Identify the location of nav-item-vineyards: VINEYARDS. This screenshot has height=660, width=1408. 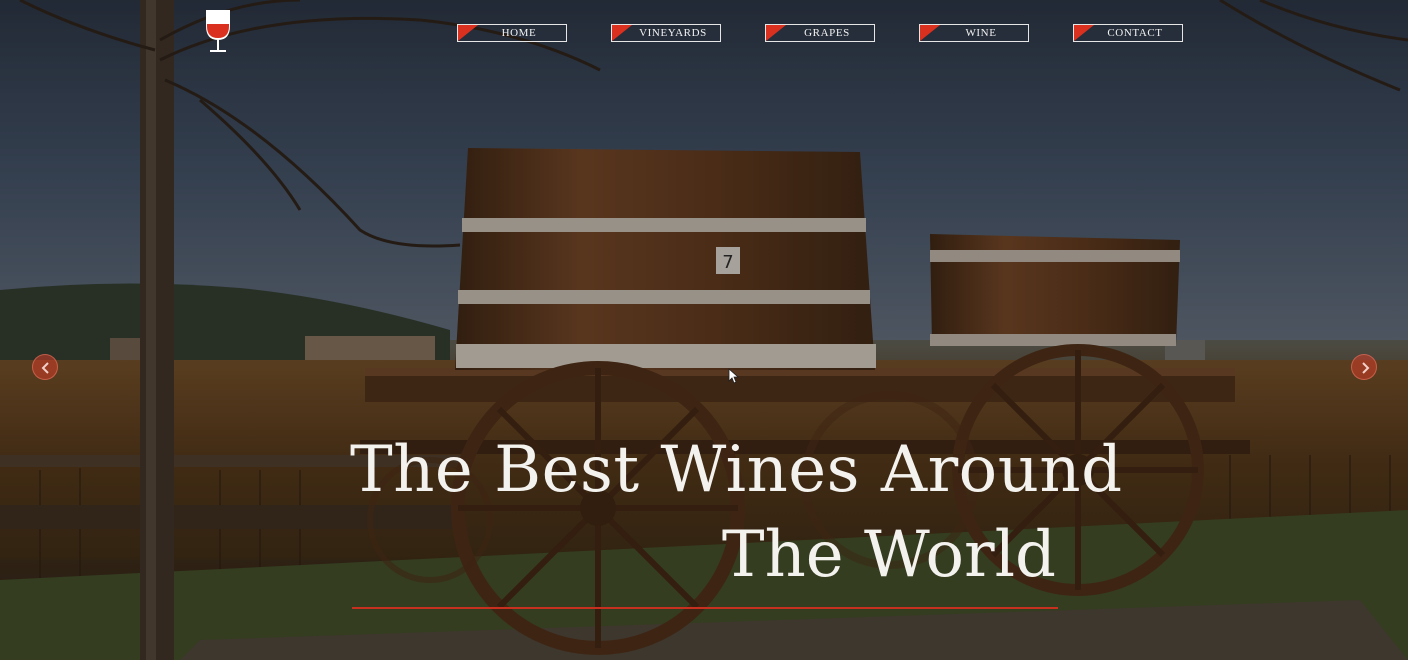
(666, 33).